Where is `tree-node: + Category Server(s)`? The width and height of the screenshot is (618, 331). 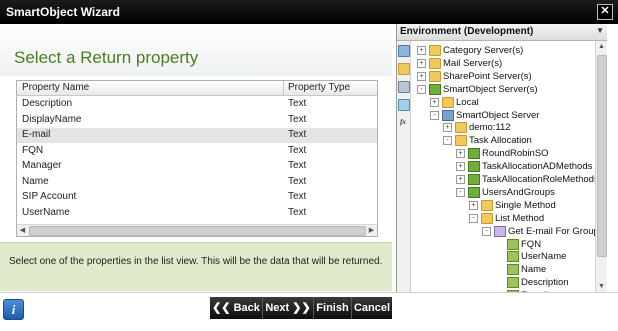
tree-node: + Category Server(s) is located at coordinates (503, 50).